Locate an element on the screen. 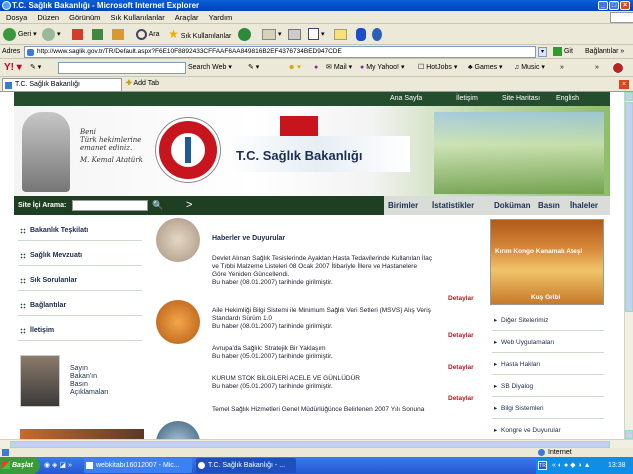 The width and height of the screenshot is (633, 474). horizontal-scrollbar is located at coordinates (316, 443).